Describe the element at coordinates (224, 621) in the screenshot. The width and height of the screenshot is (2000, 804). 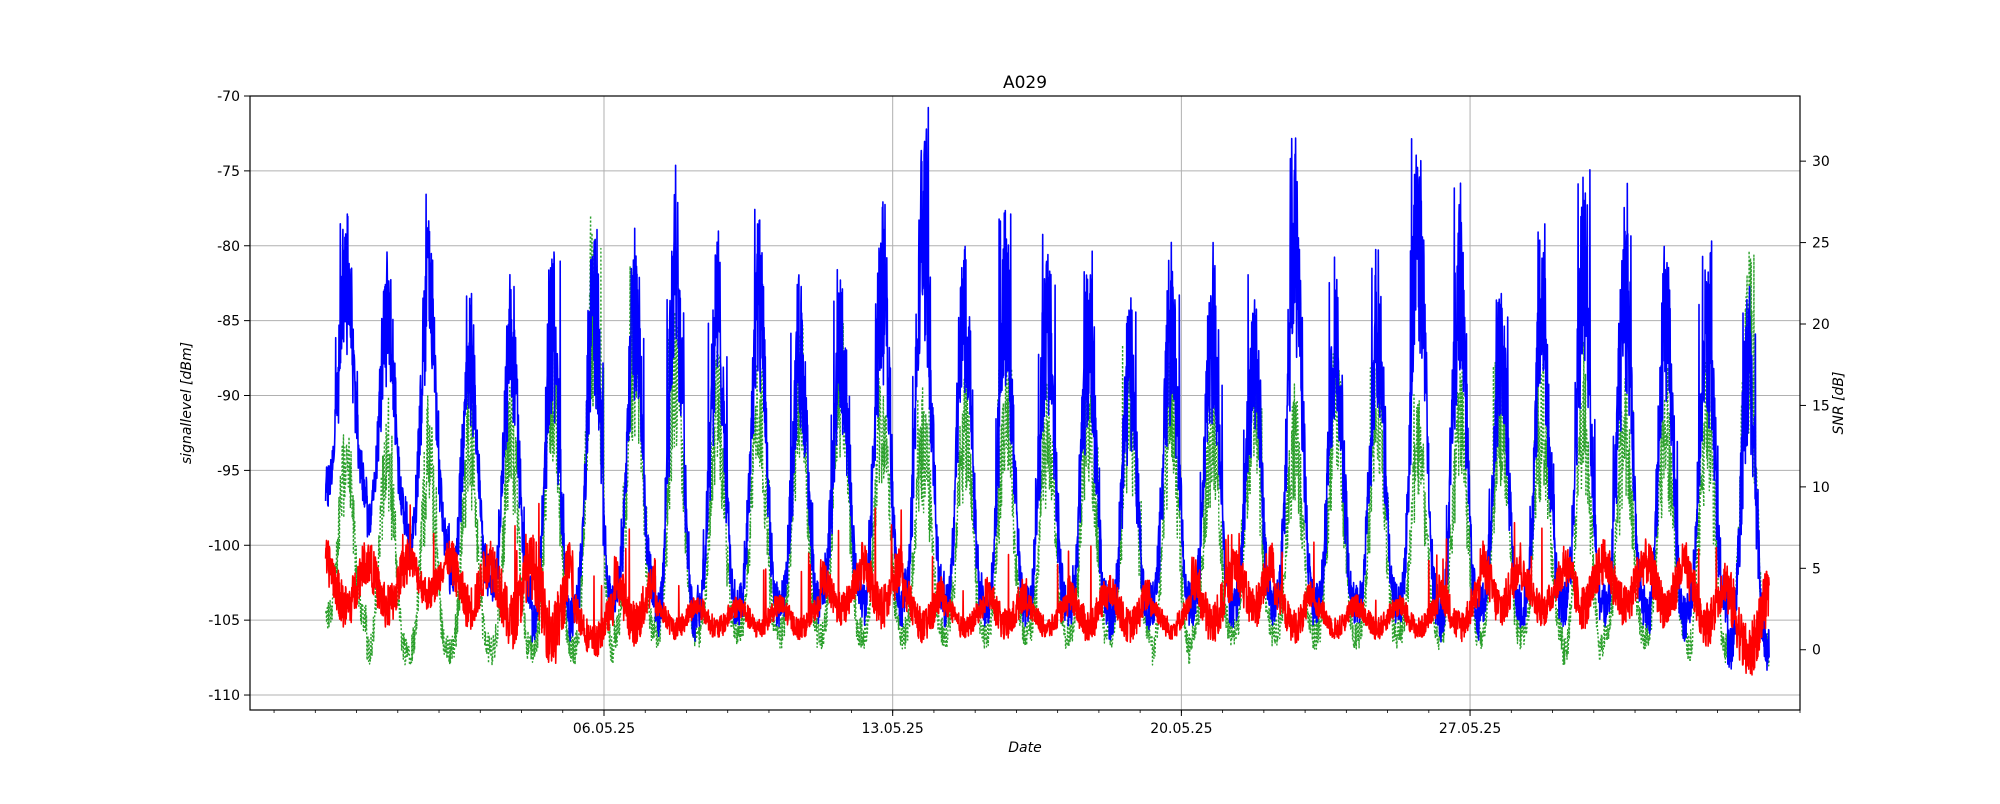
I see `y-tick-label: -105` at that location.